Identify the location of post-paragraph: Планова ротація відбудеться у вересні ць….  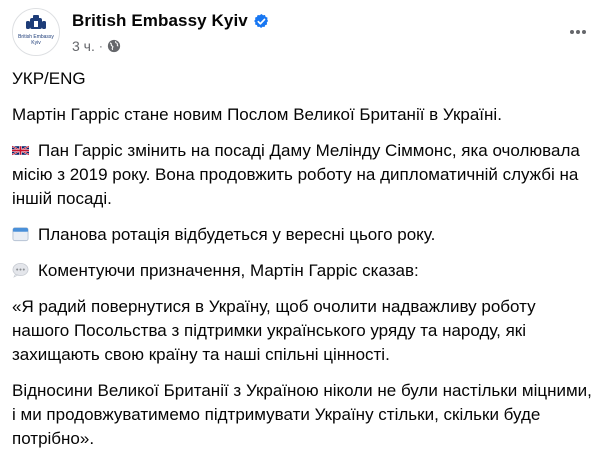
(303, 235).